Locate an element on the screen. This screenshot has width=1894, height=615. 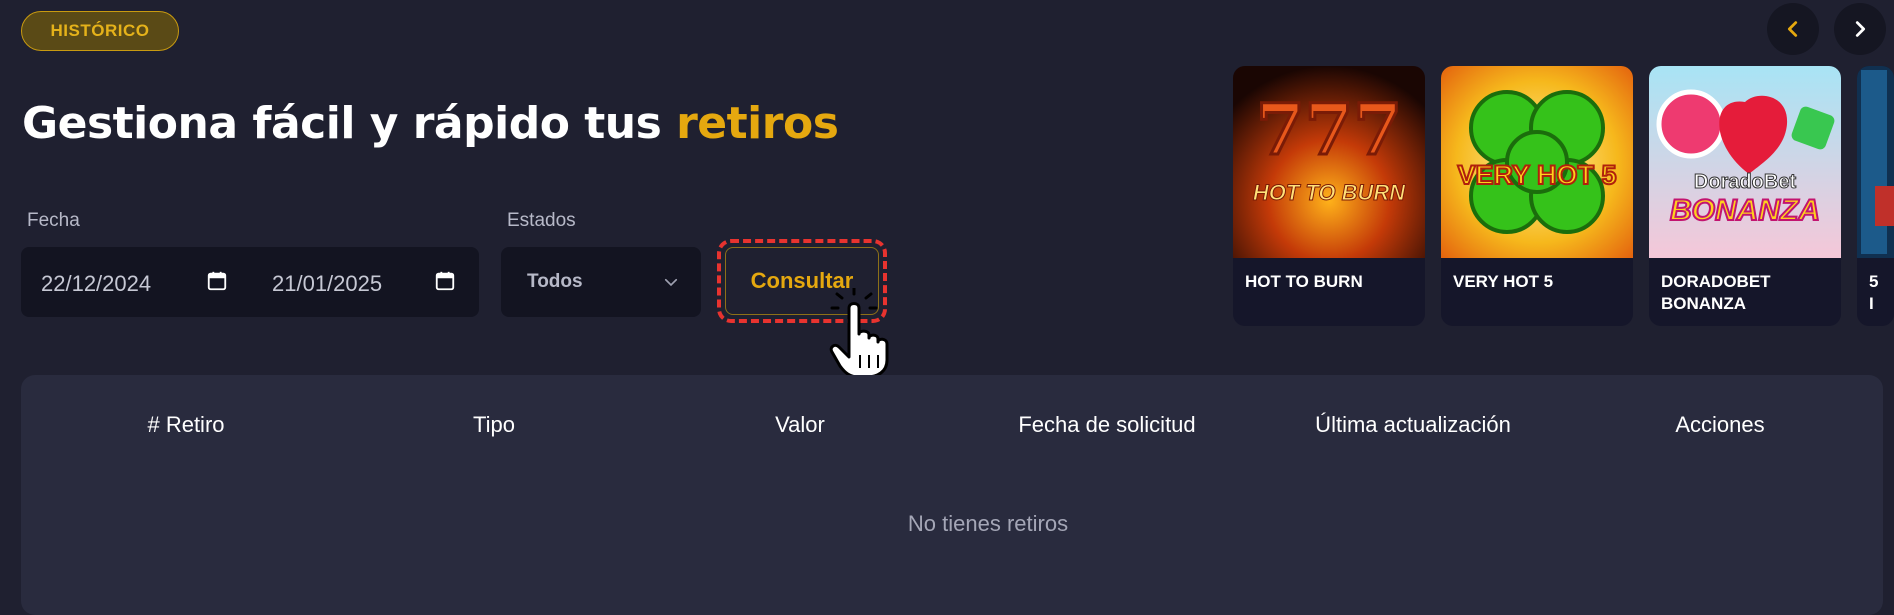
game-card-doradobet-bonanza: DoradoBet BONANZA DORADOBET BONANZA is located at coordinates (1745, 196).